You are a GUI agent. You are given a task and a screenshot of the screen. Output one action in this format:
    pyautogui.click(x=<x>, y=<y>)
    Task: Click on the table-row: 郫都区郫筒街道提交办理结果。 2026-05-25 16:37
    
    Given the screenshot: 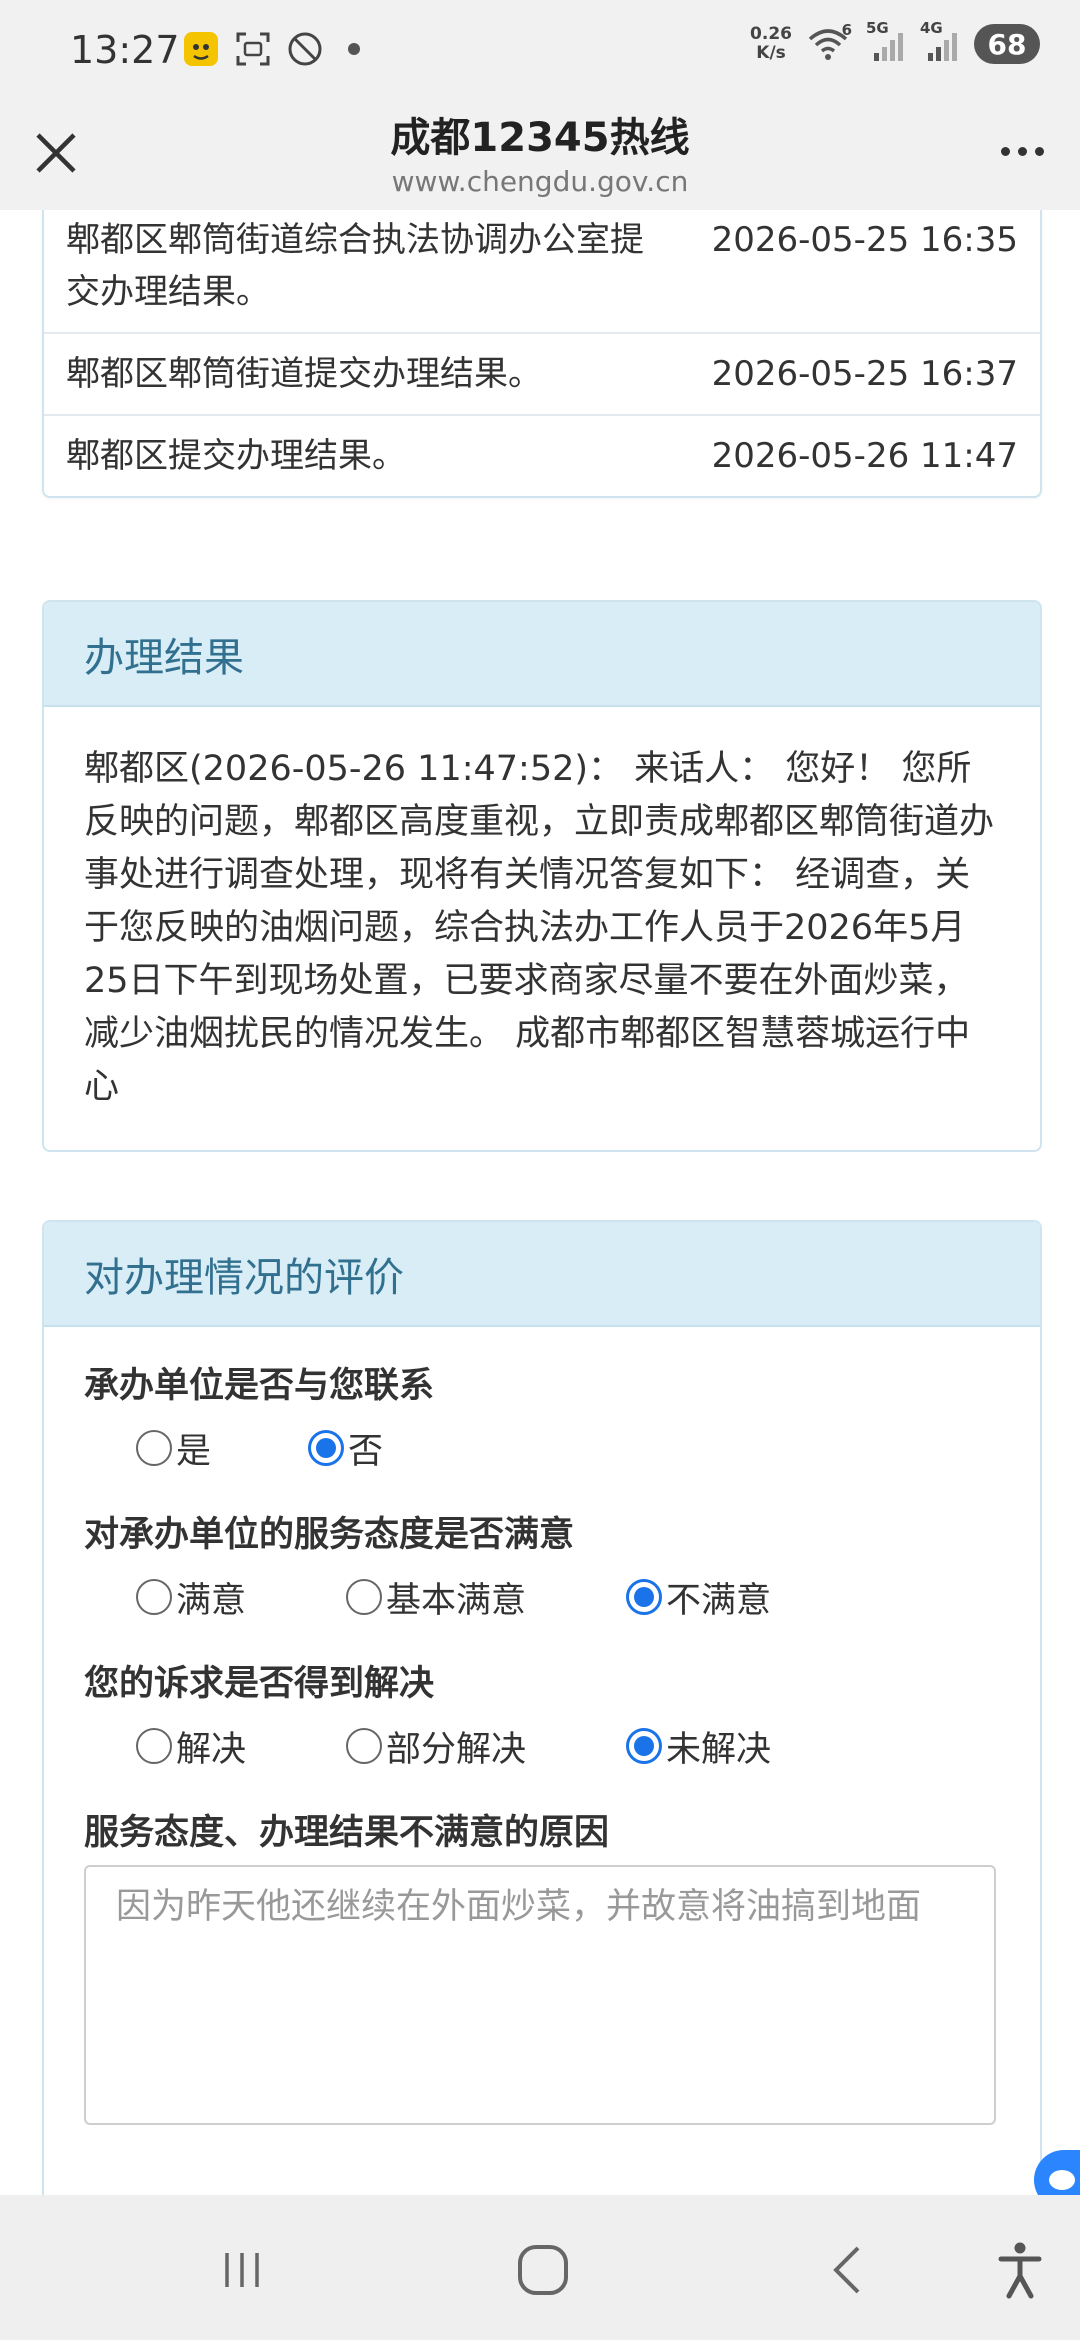 What is the action you would take?
    pyautogui.click(x=542, y=373)
    